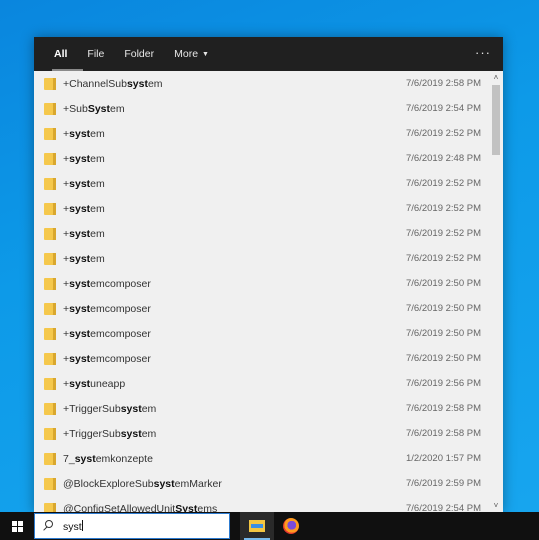  What do you see at coordinates (261, 458) in the screenshot?
I see `result-row: 7_systemkonzepte 1/2/2020 1:57 PM` at bounding box center [261, 458].